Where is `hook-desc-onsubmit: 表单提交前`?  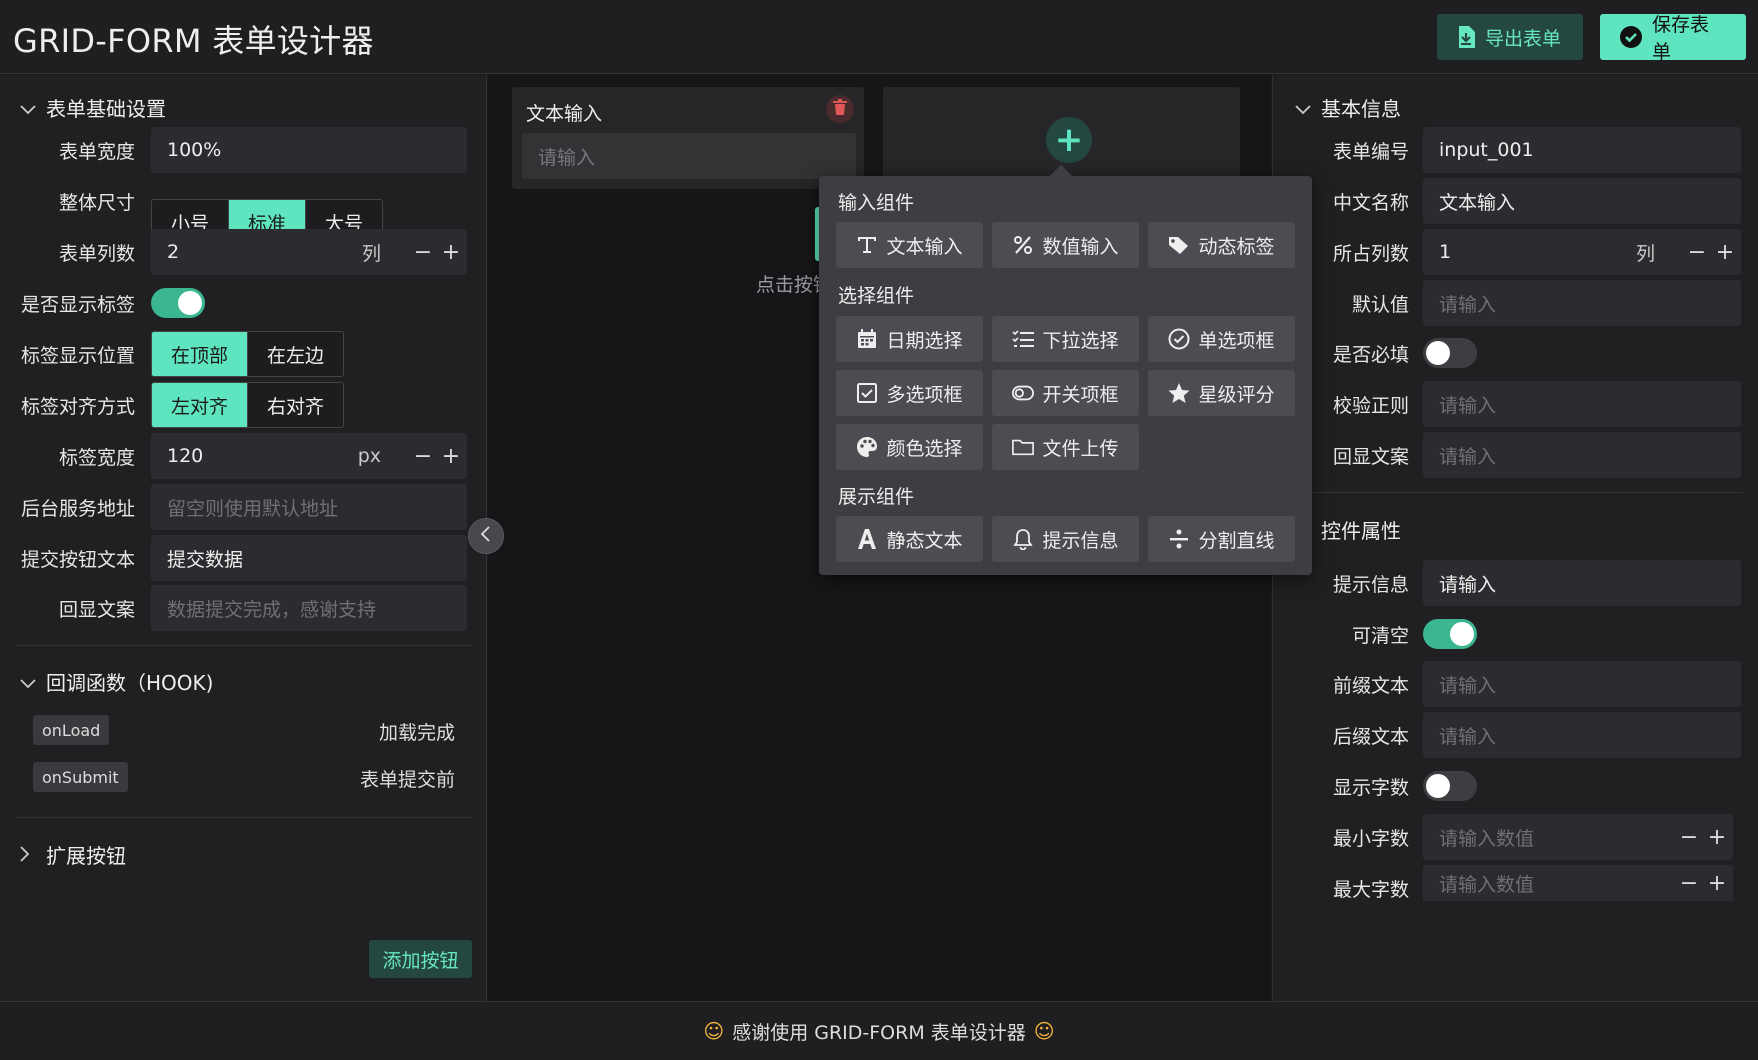
hook-desc-onsubmit: 表单提交前 is located at coordinates (407, 780).